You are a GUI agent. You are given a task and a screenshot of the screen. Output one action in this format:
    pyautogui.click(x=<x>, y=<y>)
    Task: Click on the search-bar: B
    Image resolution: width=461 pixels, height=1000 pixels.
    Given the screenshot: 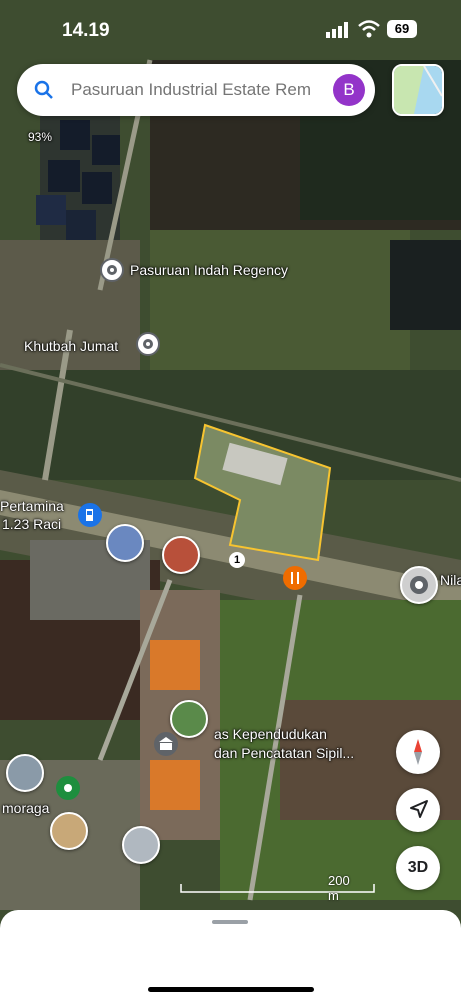 What is the action you would take?
    pyautogui.click(x=196, y=90)
    